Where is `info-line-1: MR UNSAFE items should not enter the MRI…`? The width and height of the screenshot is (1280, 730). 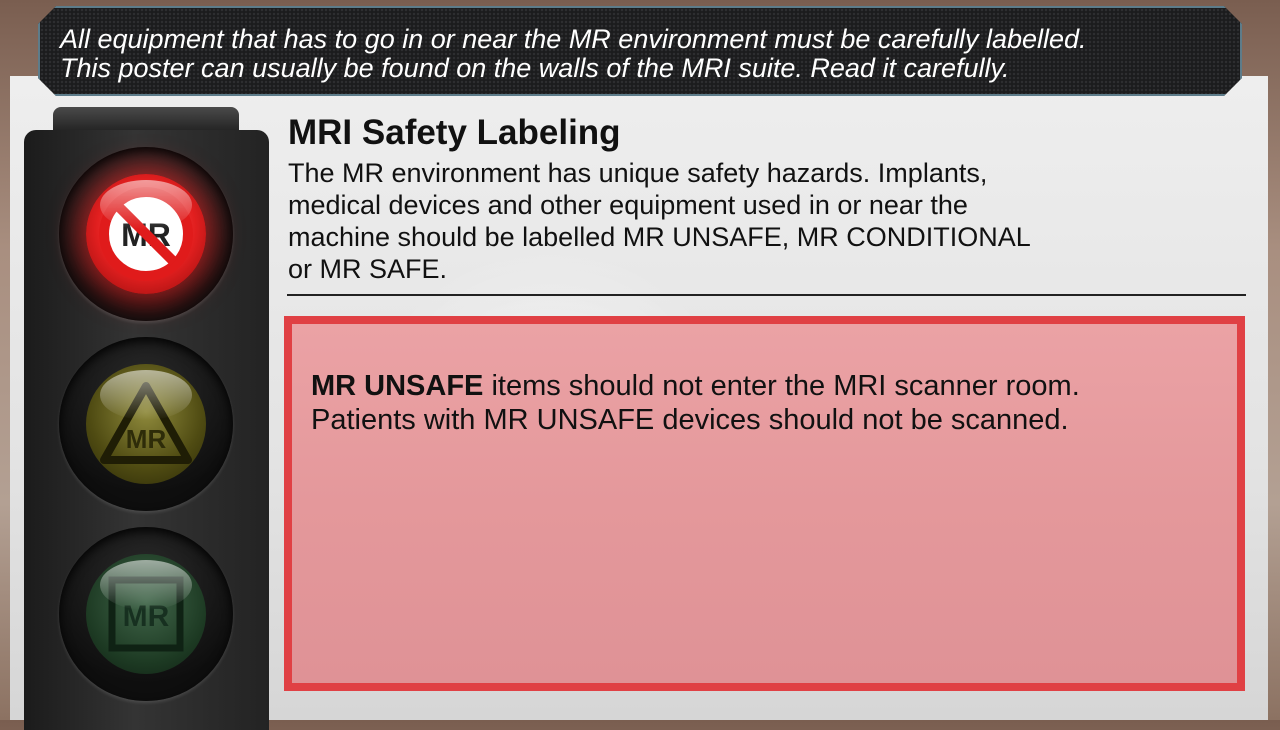
info-line-1: MR UNSAFE items should not enter the MRI… is located at coordinates (695, 386).